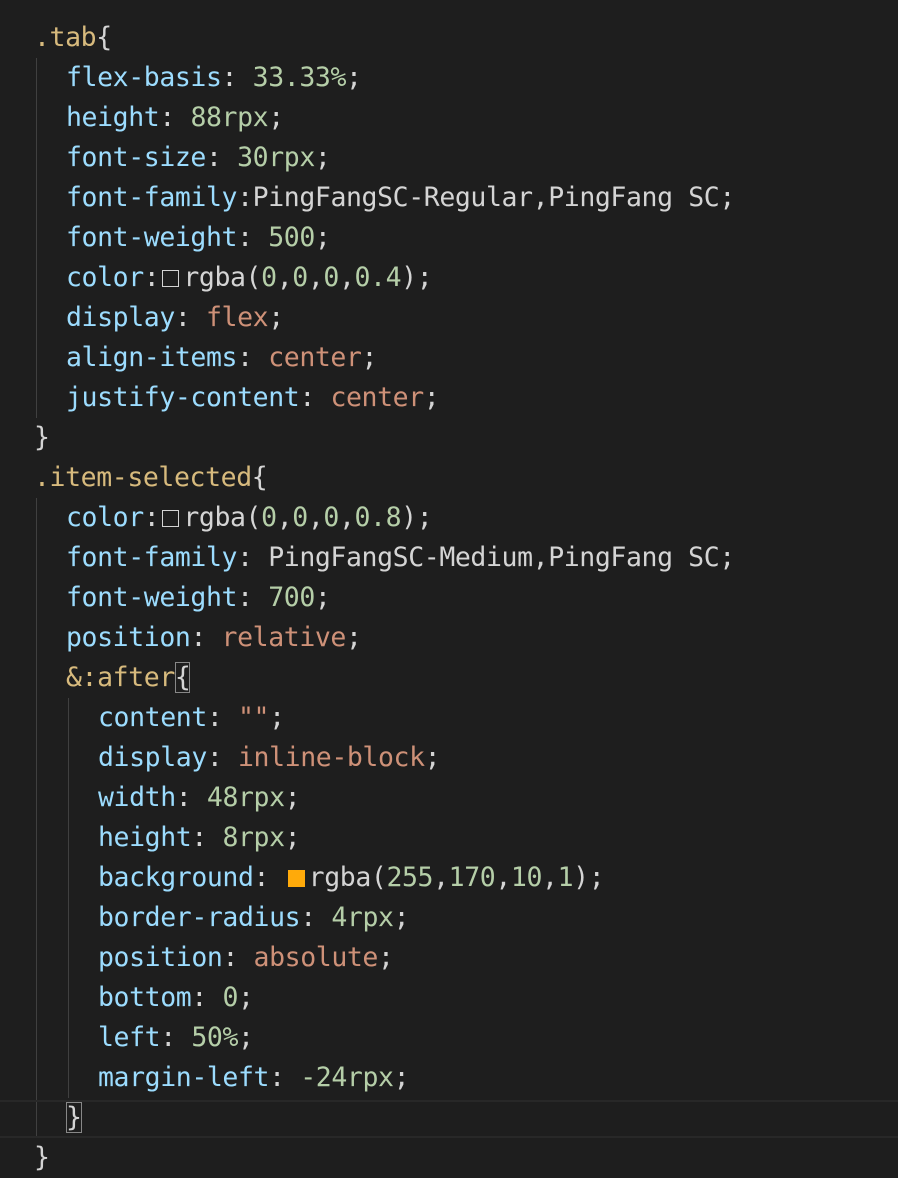 The height and width of the screenshot is (1178, 898). I want to click on css-property: content, so click(152, 717).